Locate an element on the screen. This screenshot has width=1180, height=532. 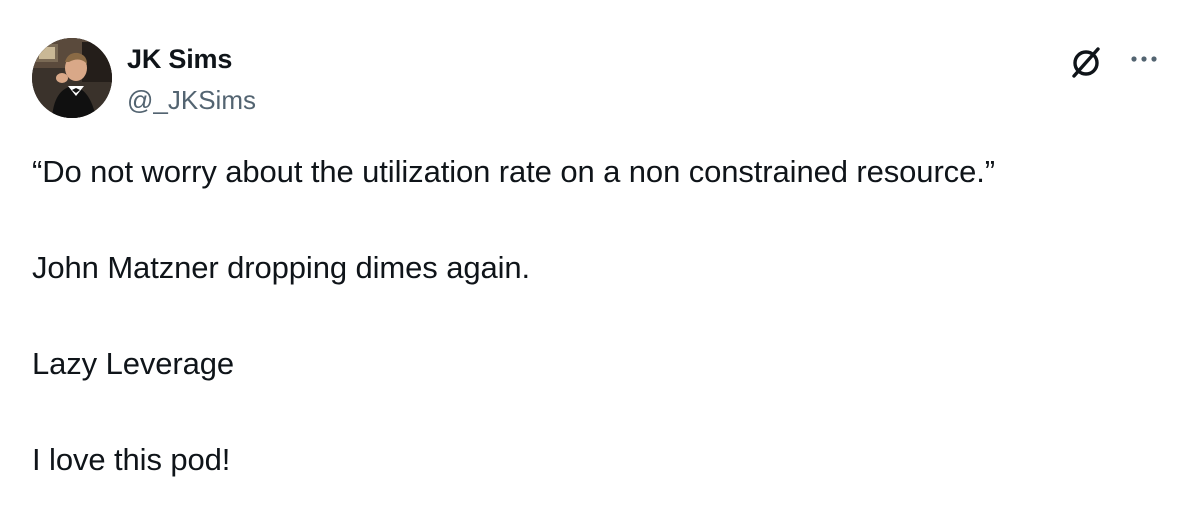
author-avatar is located at coordinates (72, 78).